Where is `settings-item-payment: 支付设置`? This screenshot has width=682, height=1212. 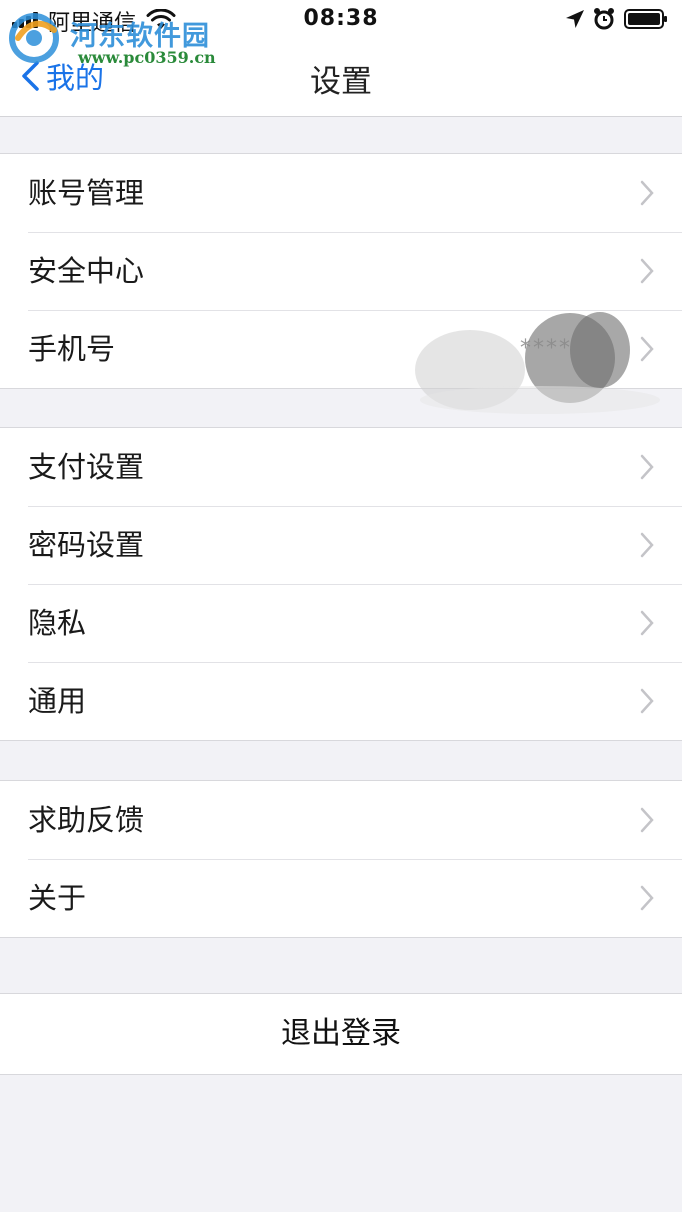 settings-item-payment: 支付设置 is located at coordinates (341, 467).